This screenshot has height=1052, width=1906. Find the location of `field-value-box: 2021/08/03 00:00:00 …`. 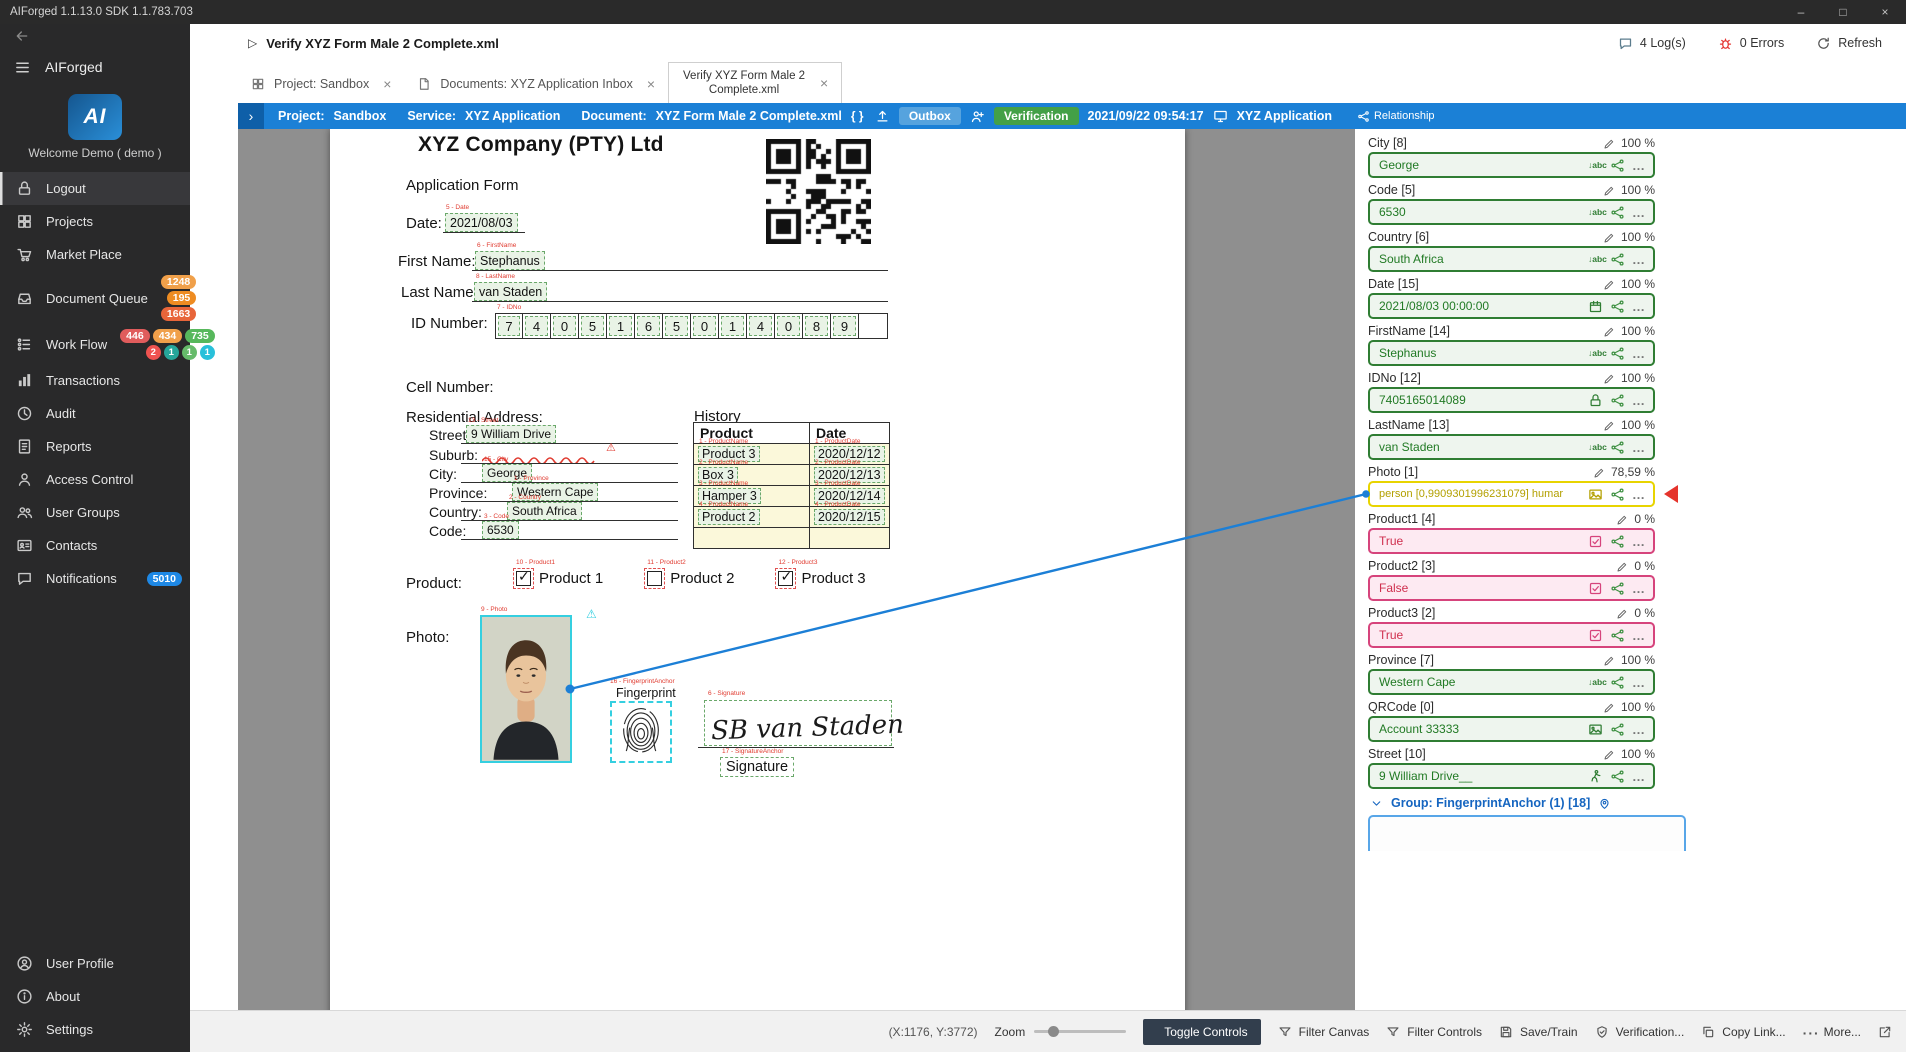

field-value-box: 2021/08/03 00:00:00 … is located at coordinates (1511, 306).